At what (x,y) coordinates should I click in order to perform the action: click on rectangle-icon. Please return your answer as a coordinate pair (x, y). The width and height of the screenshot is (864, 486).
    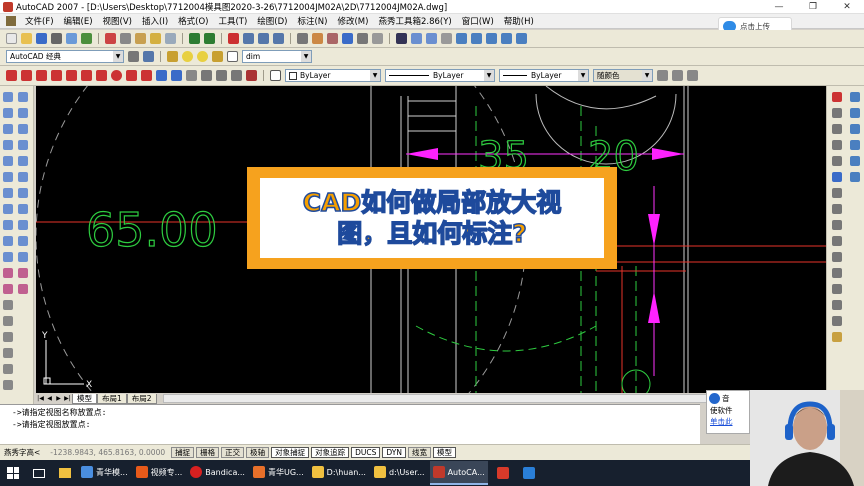
    Looking at the image, I should click on (86, 75).